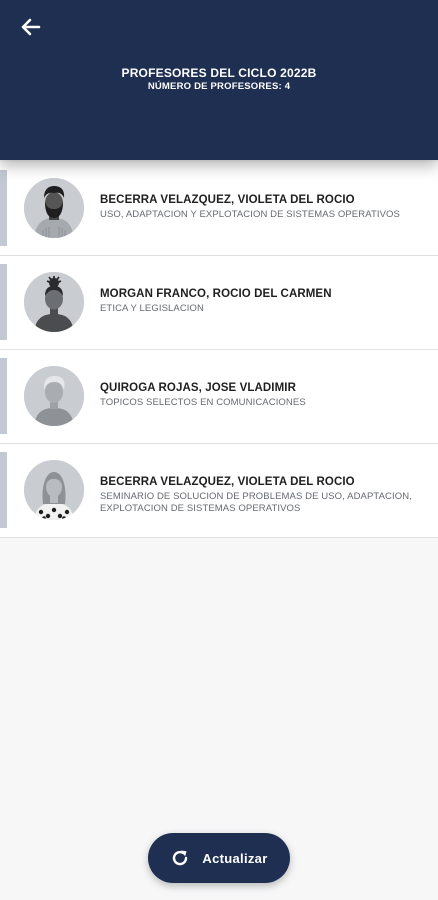  Describe the element at coordinates (54, 490) in the screenshot. I see `woman-polka-dot-avatar` at that location.